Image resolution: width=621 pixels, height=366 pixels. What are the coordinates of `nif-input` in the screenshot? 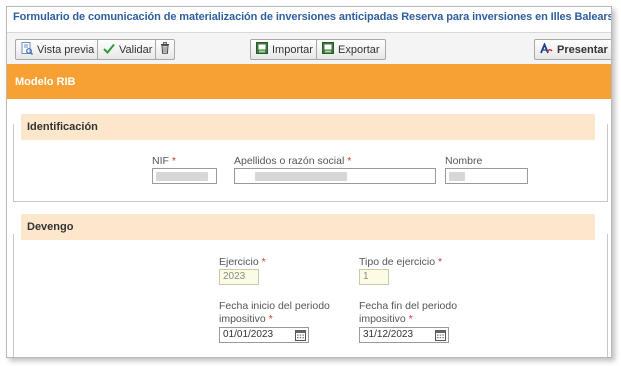 It's located at (184, 176).